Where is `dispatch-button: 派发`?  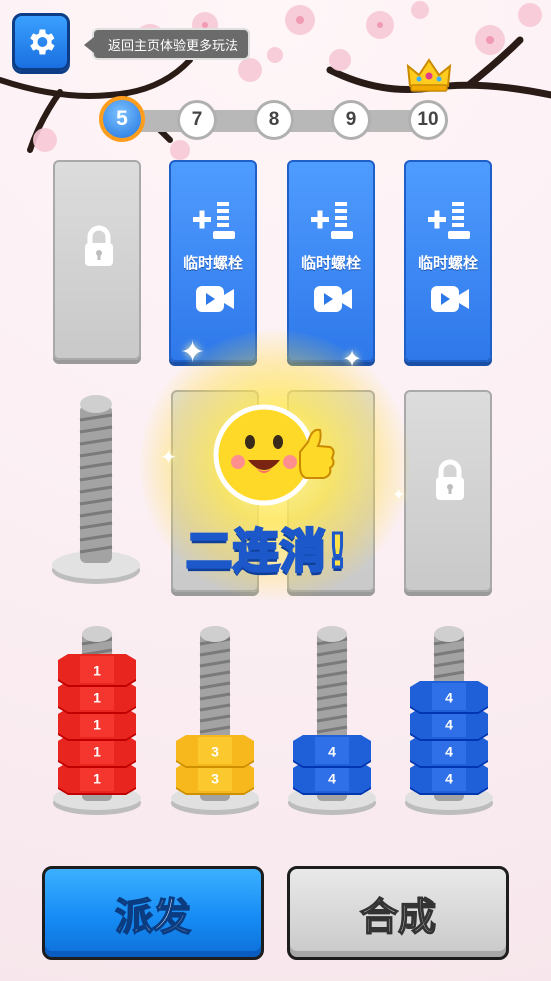 dispatch-button: 派发 is located at coordinates (153, 913).